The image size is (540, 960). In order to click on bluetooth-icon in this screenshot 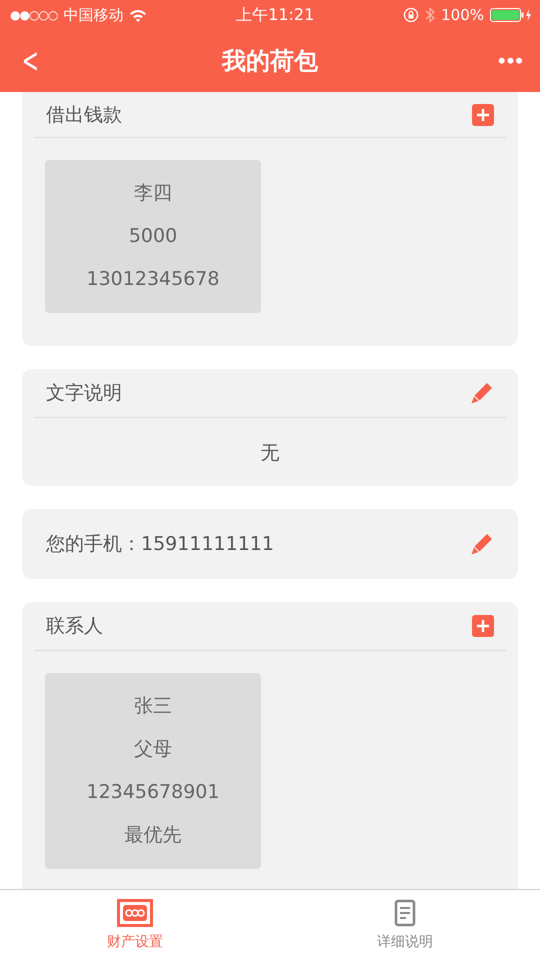, I will do `click(430, 15)`.